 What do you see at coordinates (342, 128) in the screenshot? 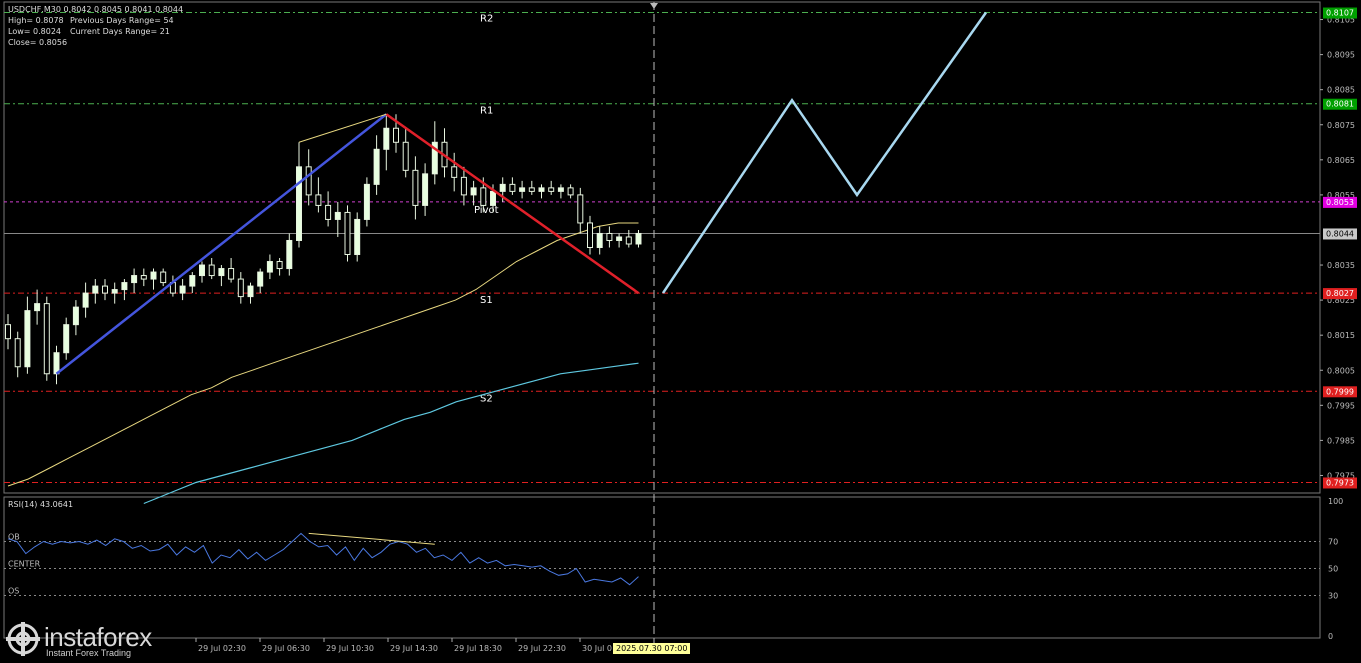
I see `divergence-line-price` at bounding box center [342, 128].